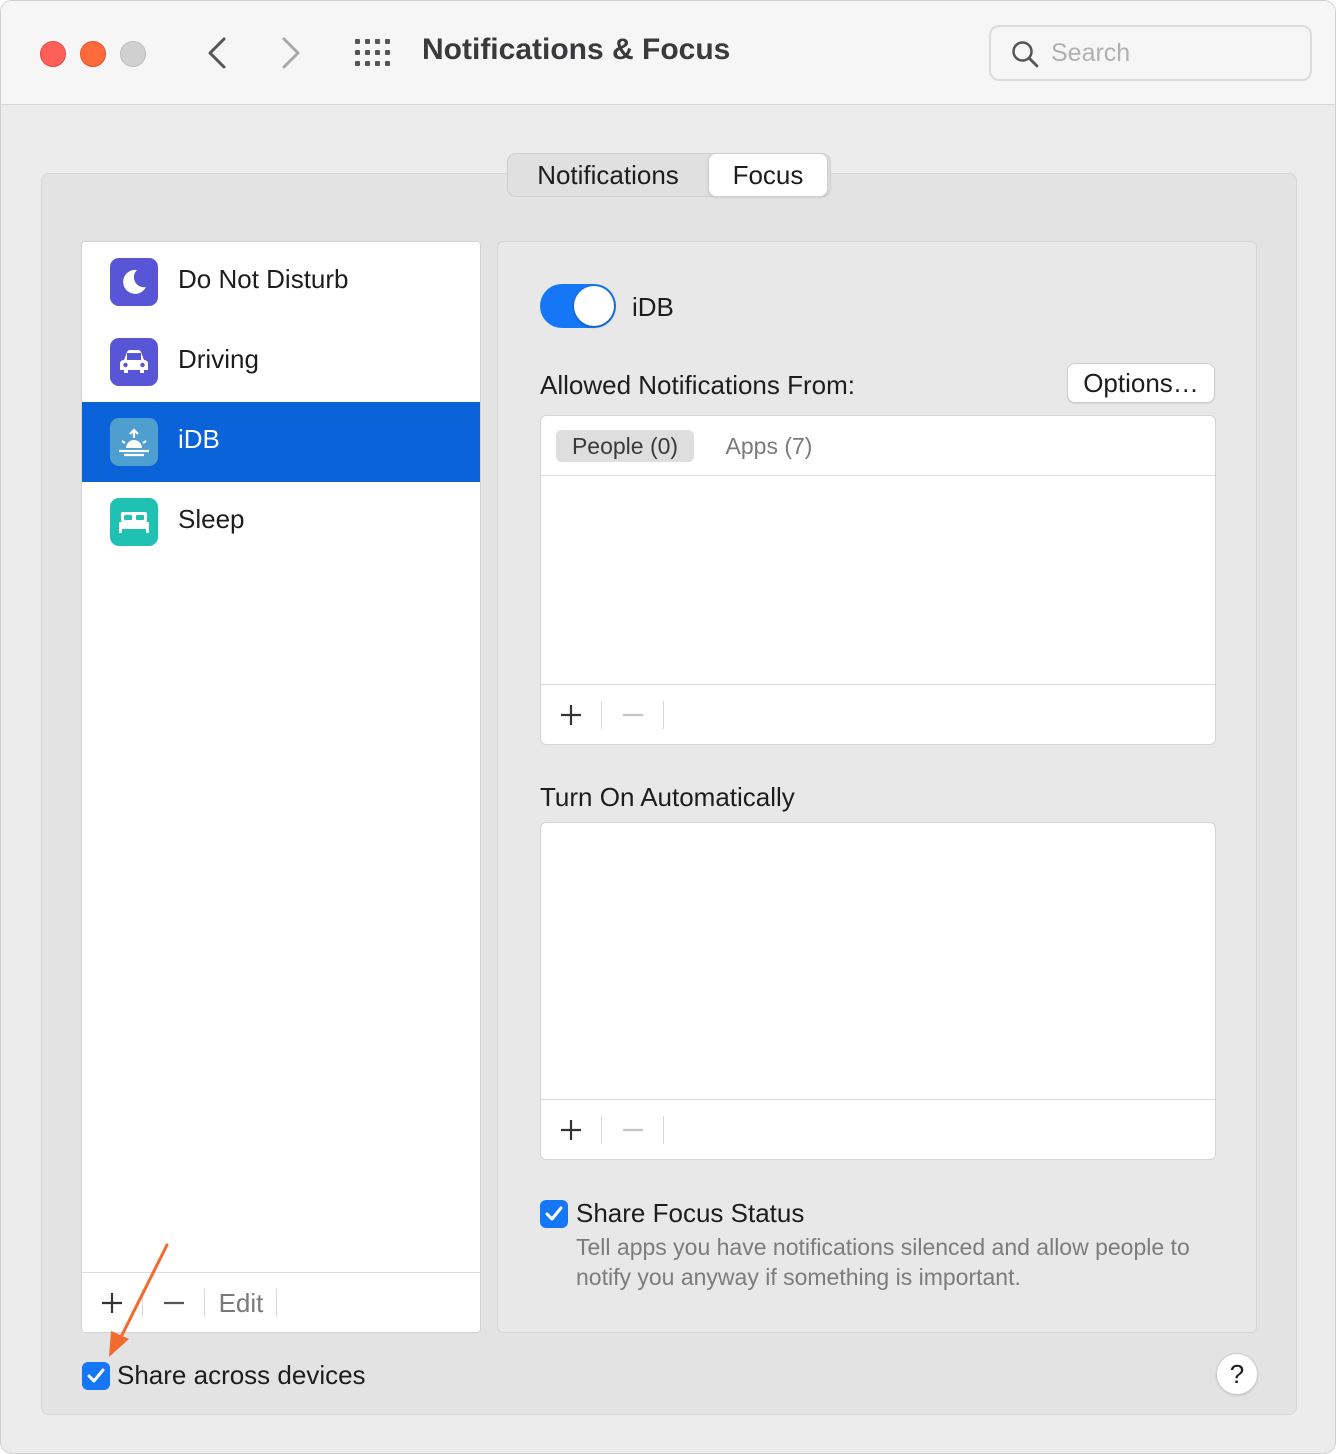 Image resolution: width=1336 pixels, height=1454 pixels. I want to click on automation-list, so click(878, 991).